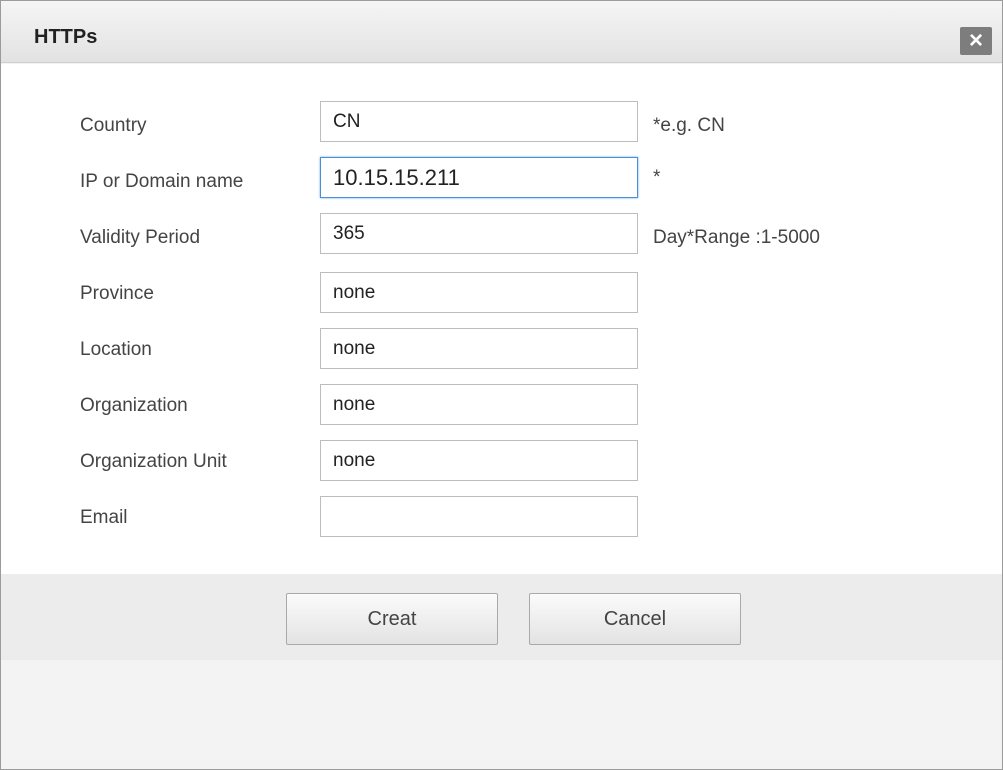  What do you see at coordinates (479, 348) in the screenshot?
I see `location-field` at bounding box center [479, 348].